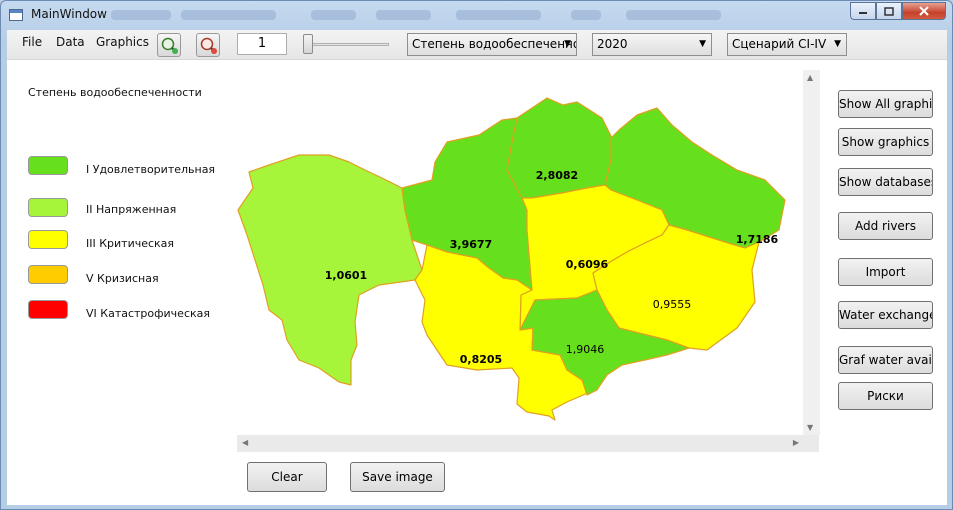 This screenshot has height=510, width=953. Describe the element at coordinates (151, 169) in the screenshot. I see `legend-label: I Удовлетворительная` at that location.